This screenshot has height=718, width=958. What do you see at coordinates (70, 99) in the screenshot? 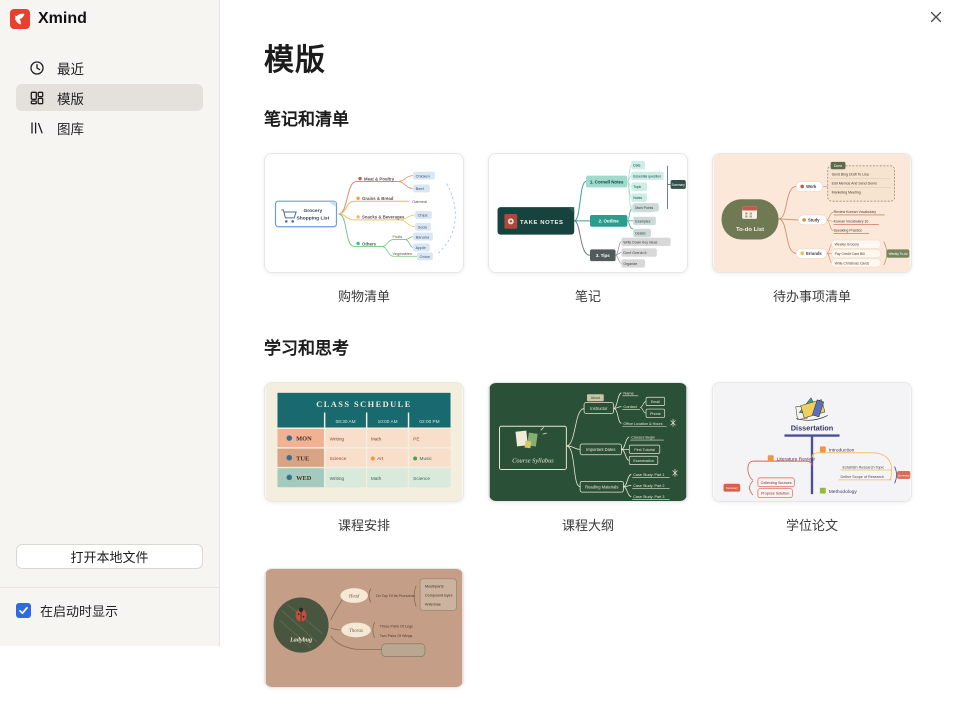
I see `sidebar-item-label: 模版` at bounding box center [70, 99].